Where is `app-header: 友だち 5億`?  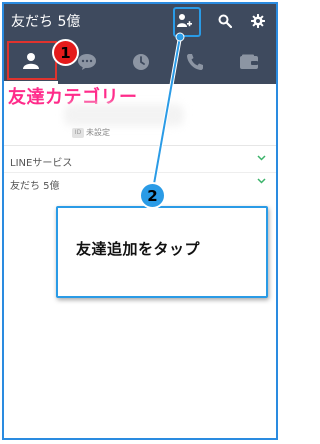 app-header: 友だち 5億 is located at coordinates (140, 22).